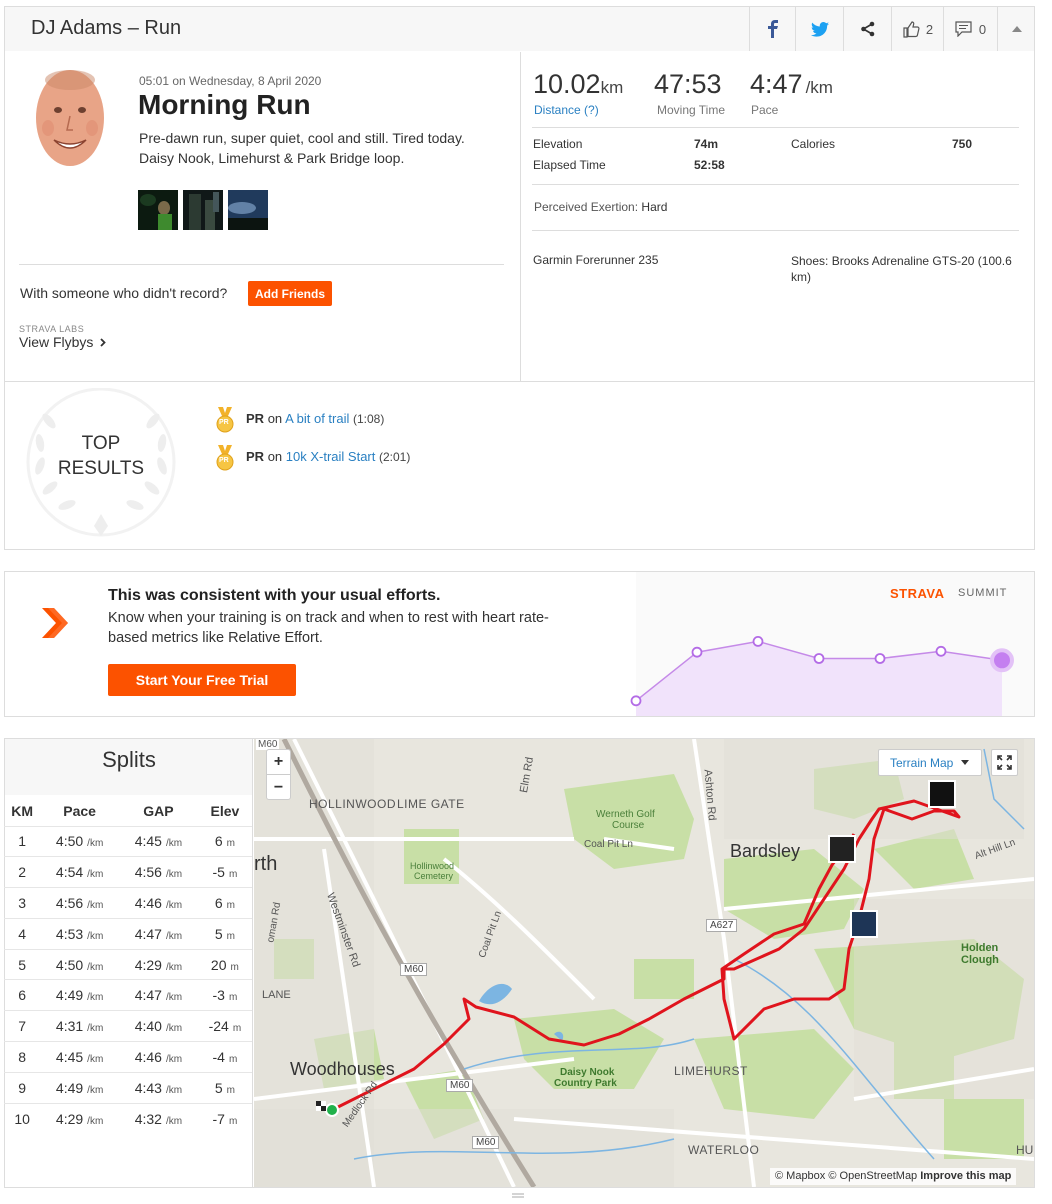 This screenshot has width=1052, height=1204. What do you see at coordinates (128, 903) in the screenshot?
I see `table-row: 3 4:56/km 4:46/km 6 m` at bounding box center [128, 903].